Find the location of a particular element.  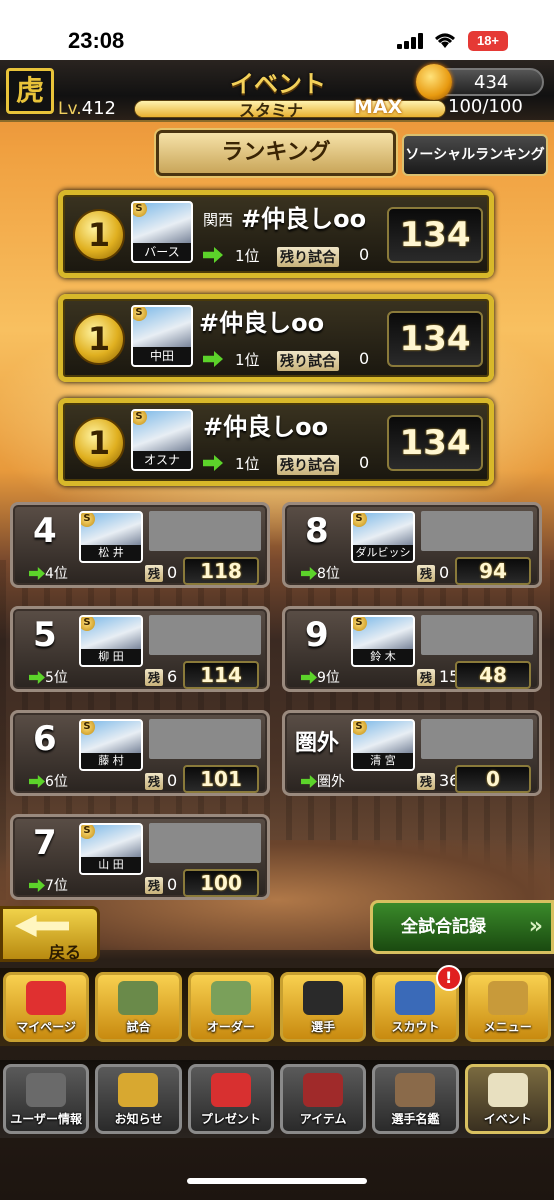

tab-ranking: ランキング is located at coordinates (276, 153).